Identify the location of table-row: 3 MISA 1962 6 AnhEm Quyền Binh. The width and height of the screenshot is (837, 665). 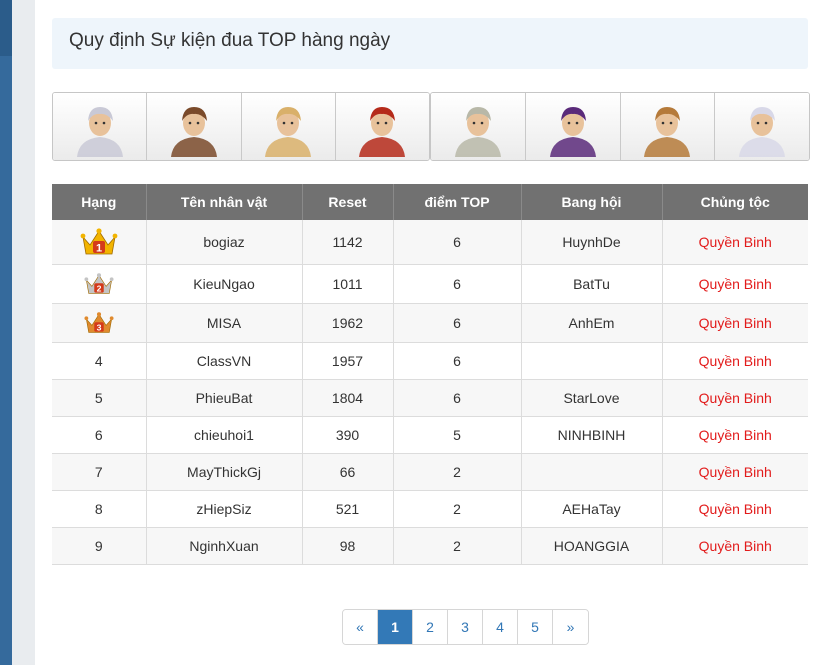
(430, 323).